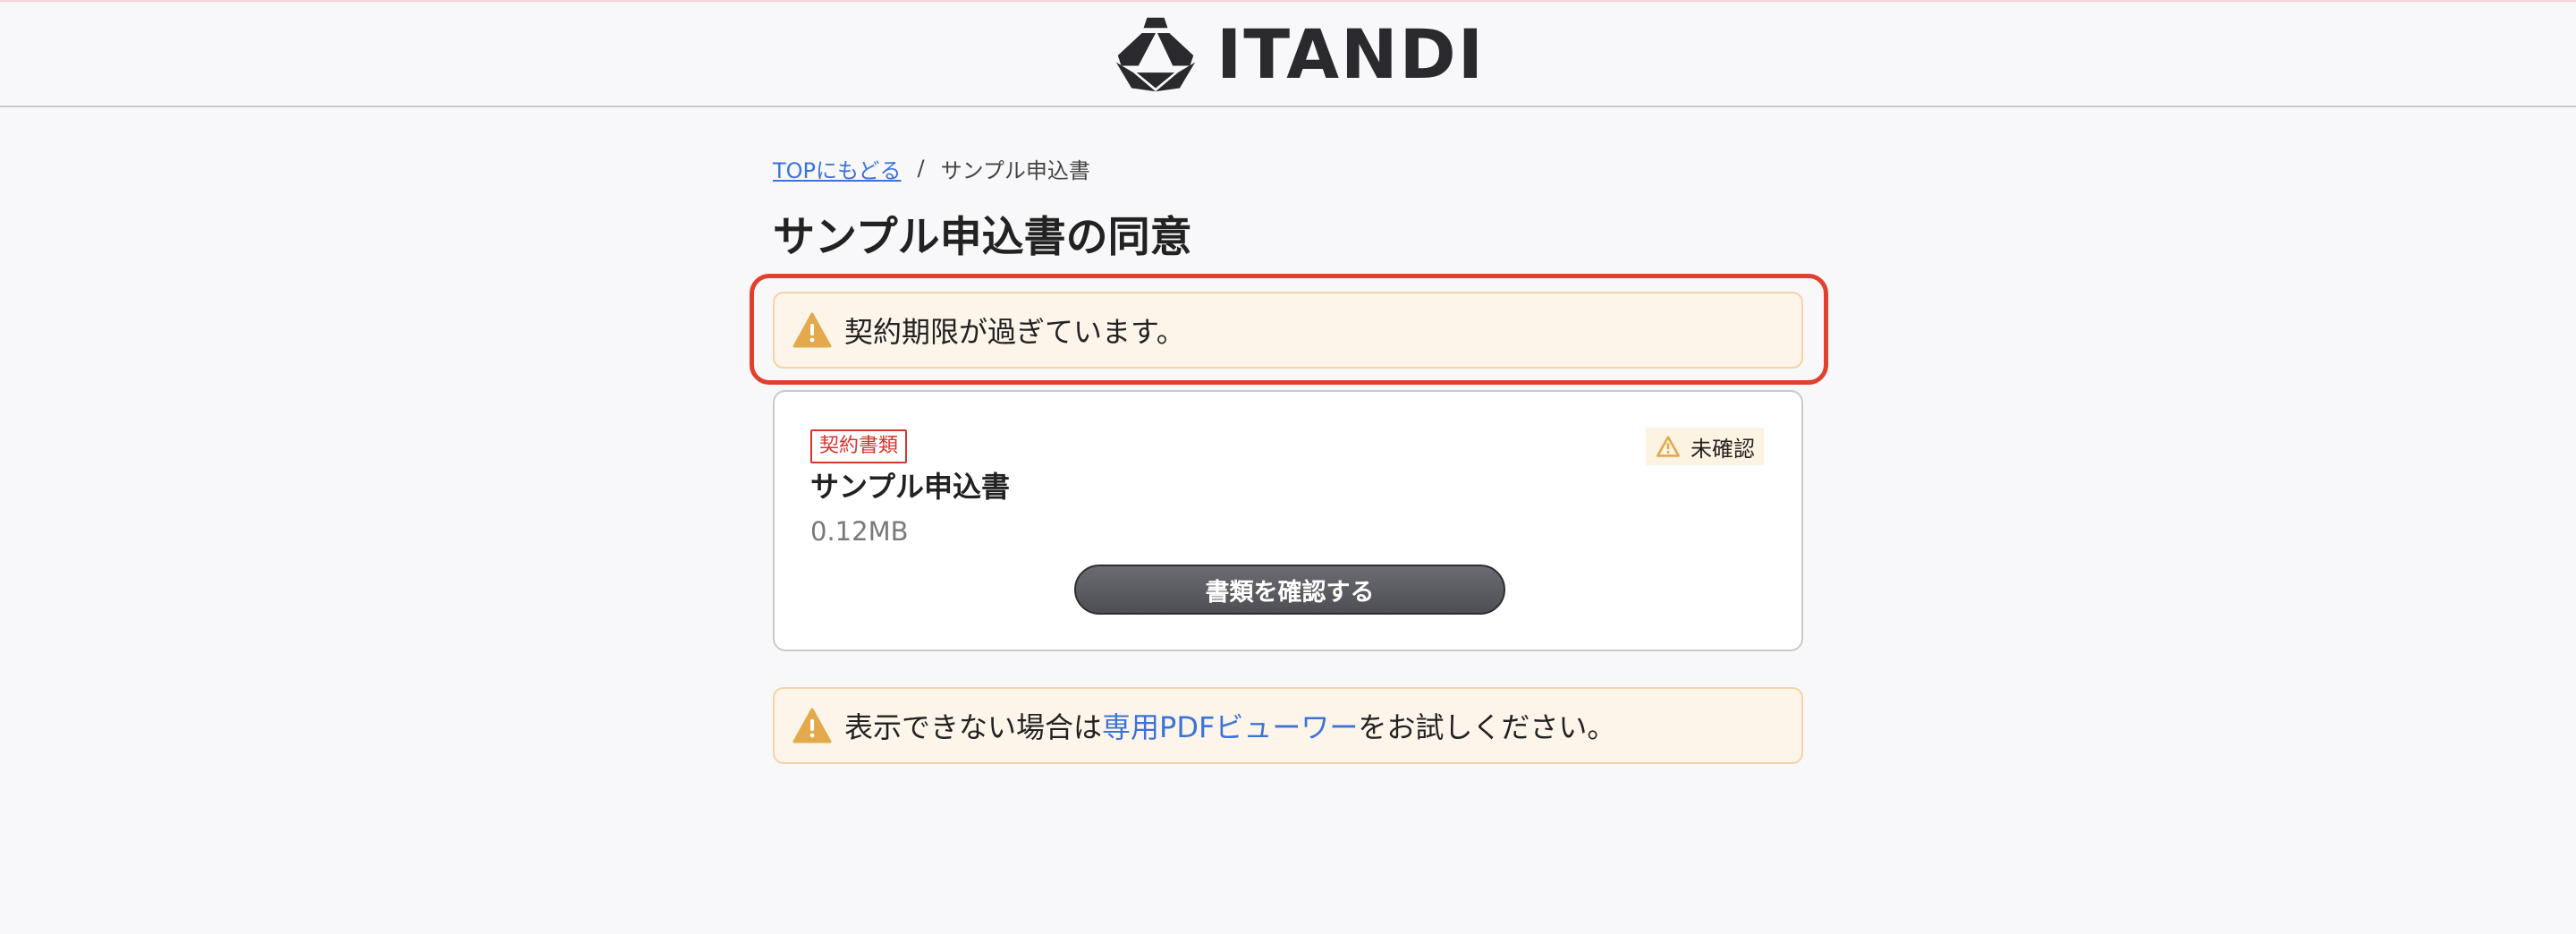  I want to click on brand-name: ITANDI, so click(1351, 54).